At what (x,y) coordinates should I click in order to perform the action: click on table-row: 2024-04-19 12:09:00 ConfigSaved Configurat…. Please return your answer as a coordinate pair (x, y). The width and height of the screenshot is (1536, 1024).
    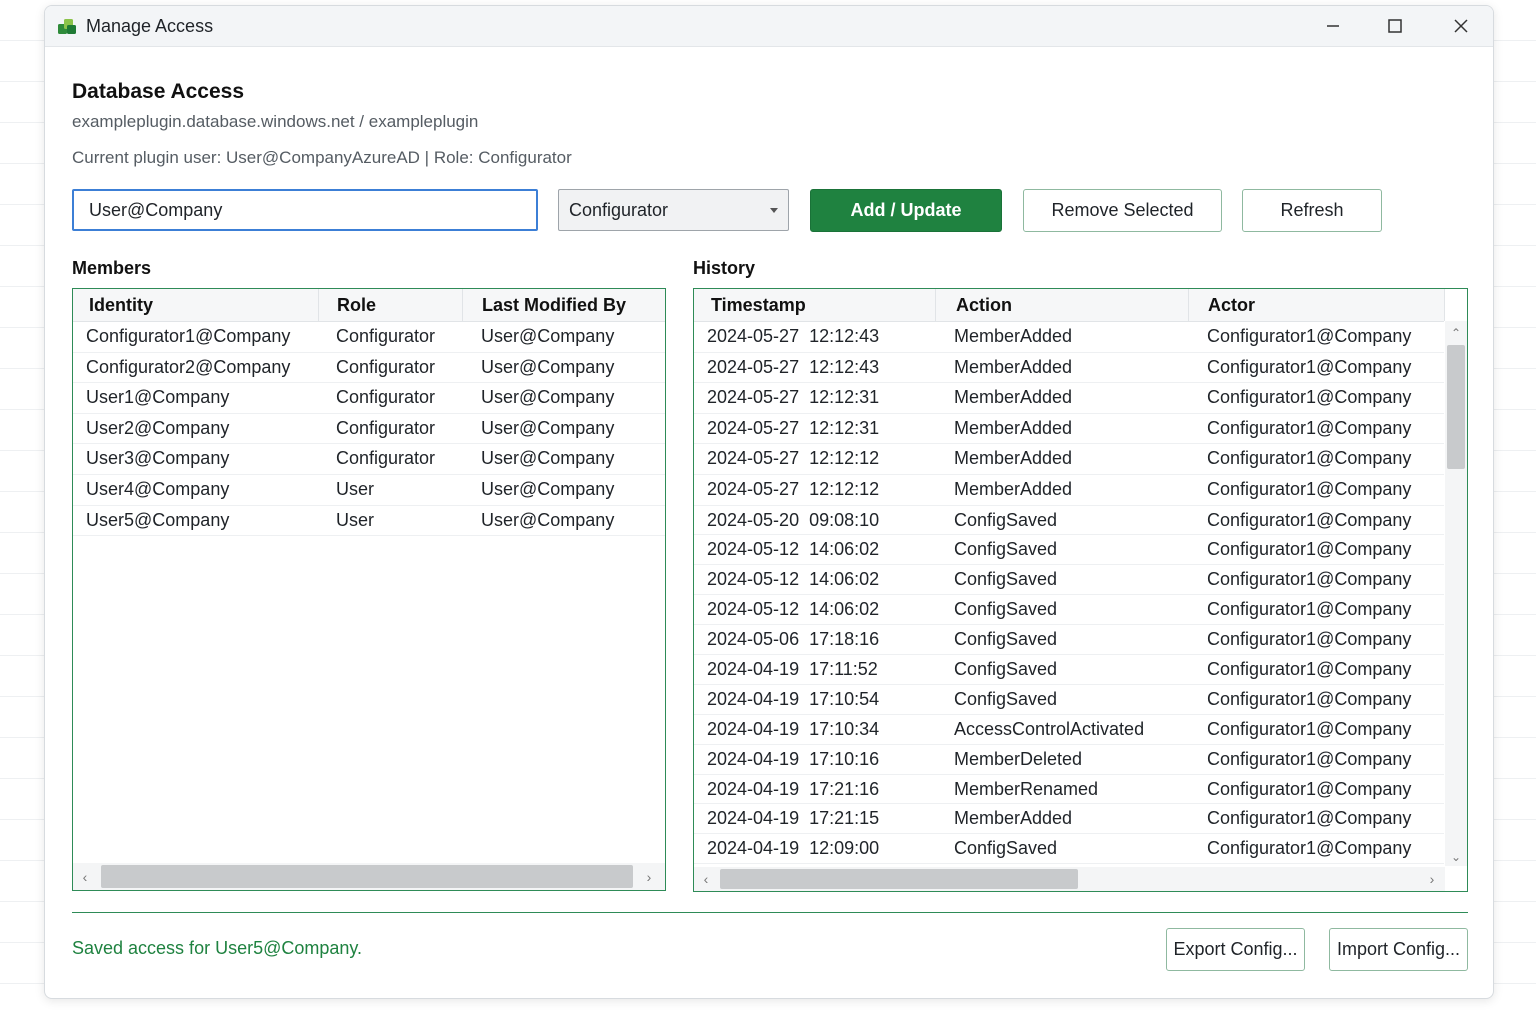
    Looking at the image, I should click on (1069, 849).